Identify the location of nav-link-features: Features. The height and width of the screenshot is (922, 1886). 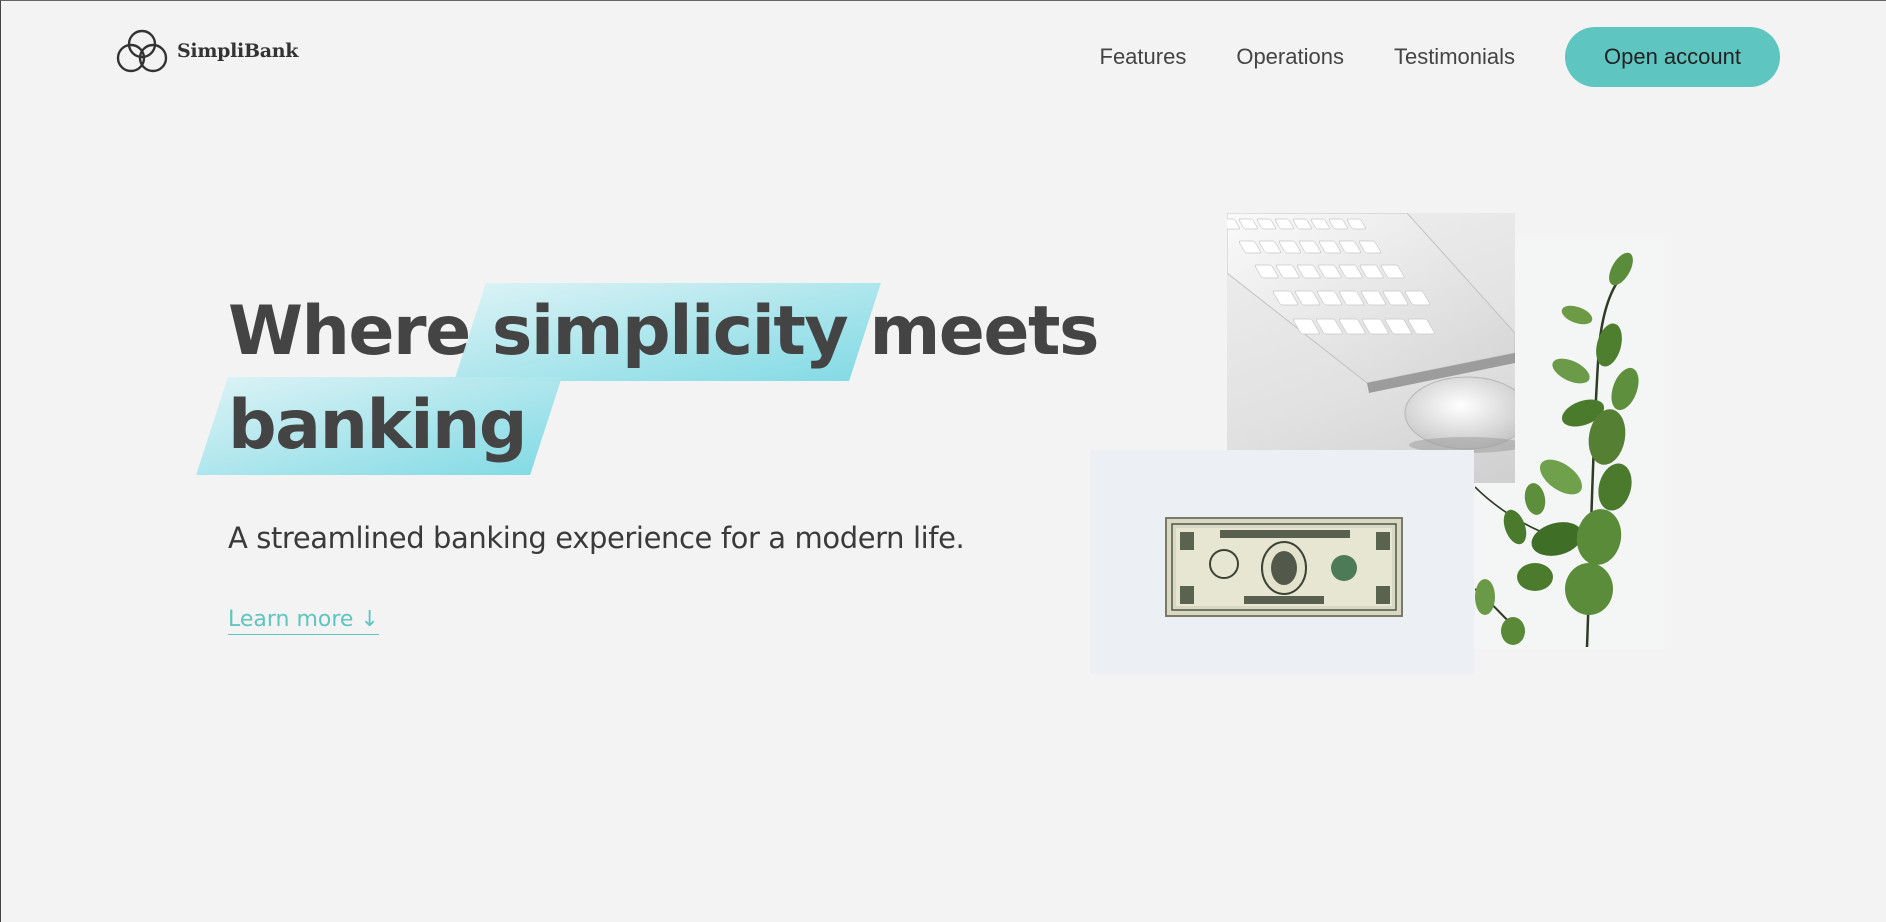
(1143, 57).